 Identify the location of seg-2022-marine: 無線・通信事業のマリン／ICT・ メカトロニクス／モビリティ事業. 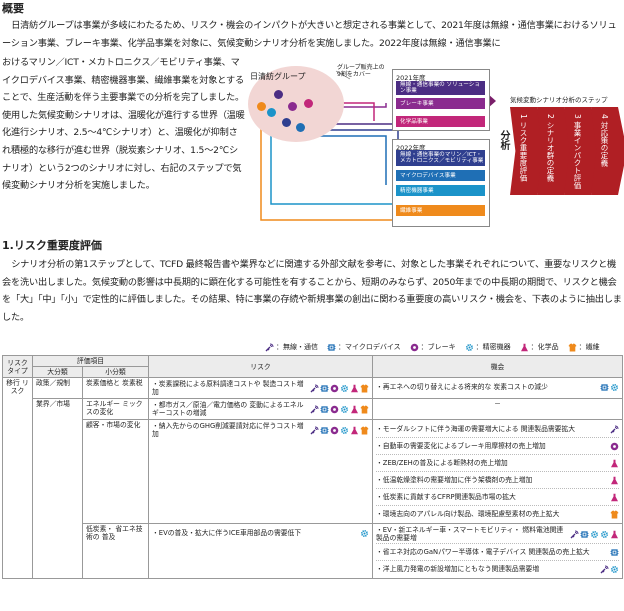
(440, 158).